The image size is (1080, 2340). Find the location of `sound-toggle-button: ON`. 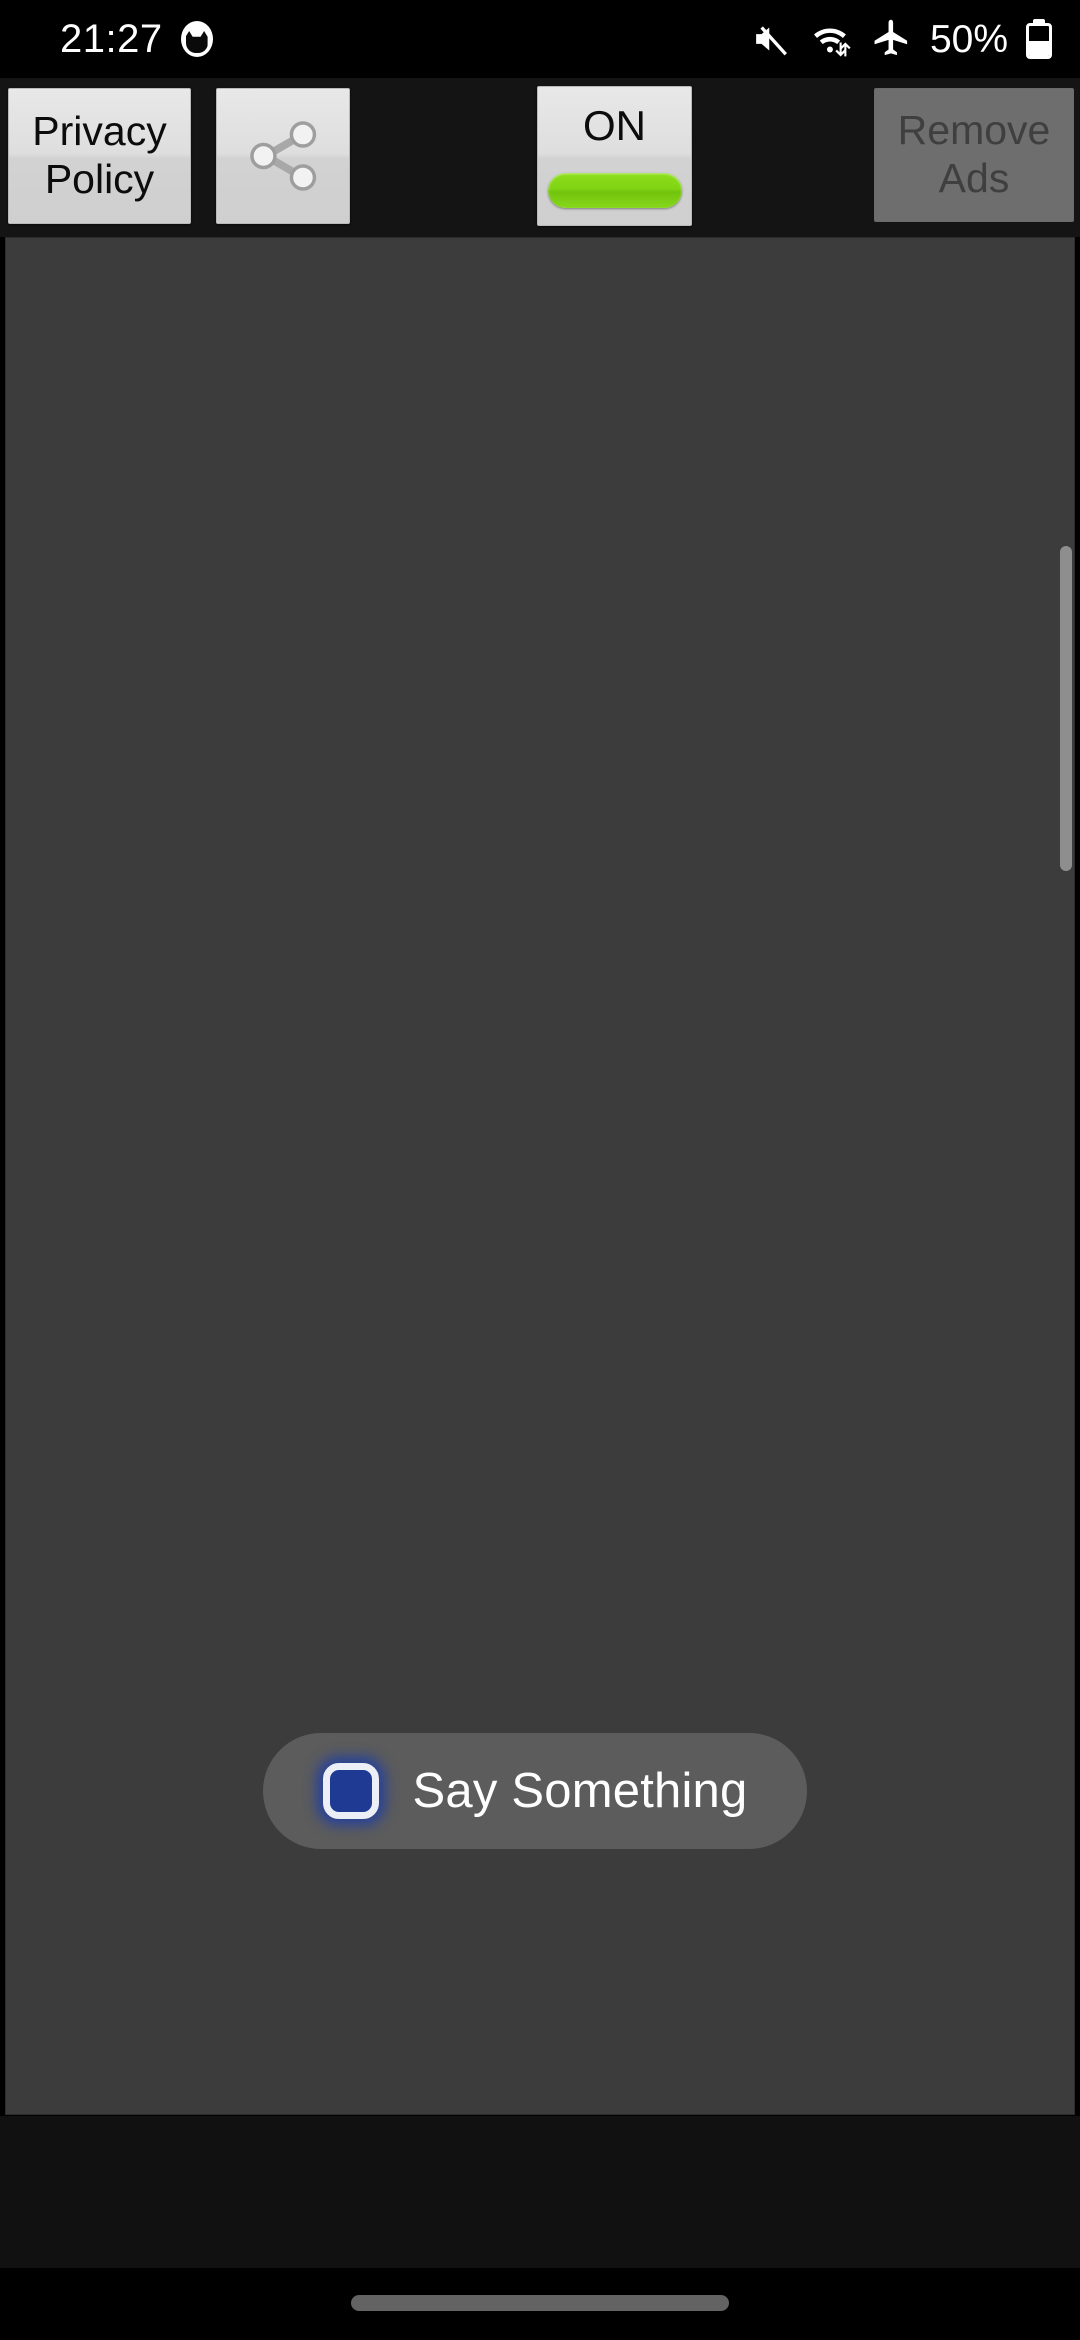

sound-toggle-button: ON is located at coordinates (614, 156).